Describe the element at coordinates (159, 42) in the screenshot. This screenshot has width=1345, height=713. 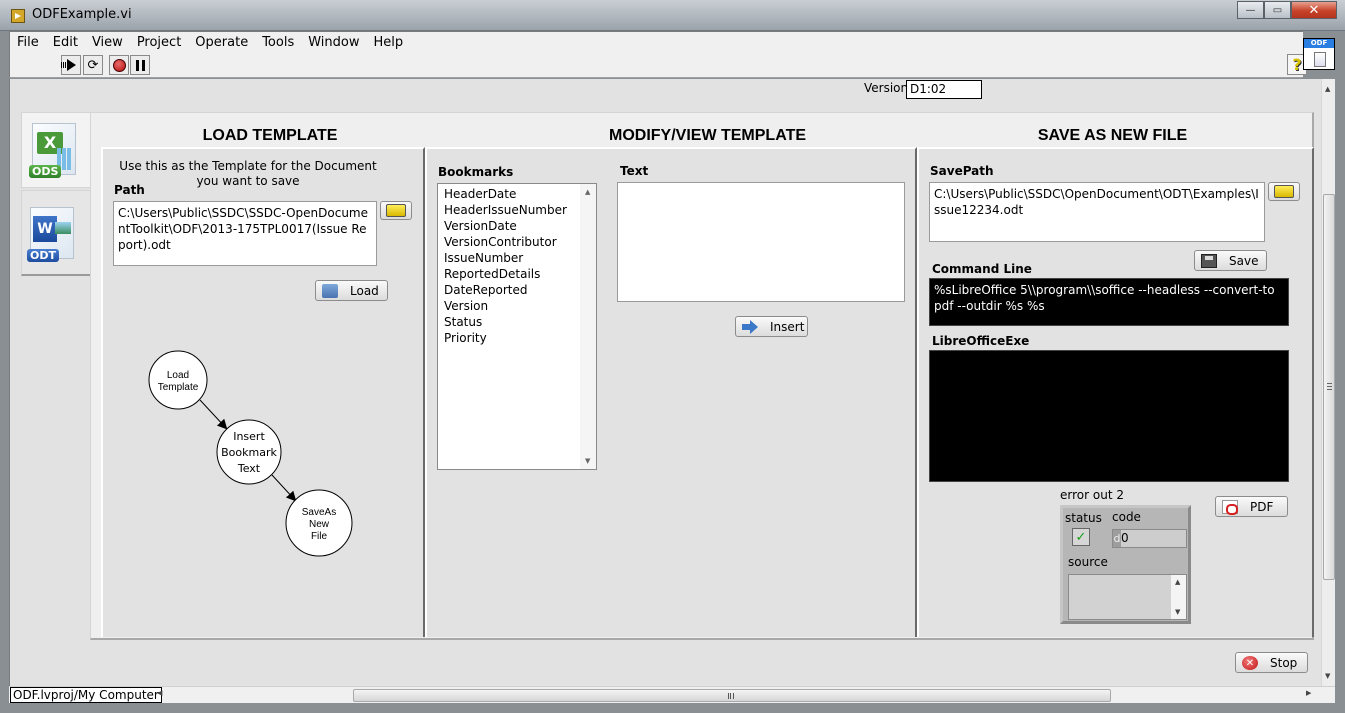
I see `menu-project: Project` at that location.